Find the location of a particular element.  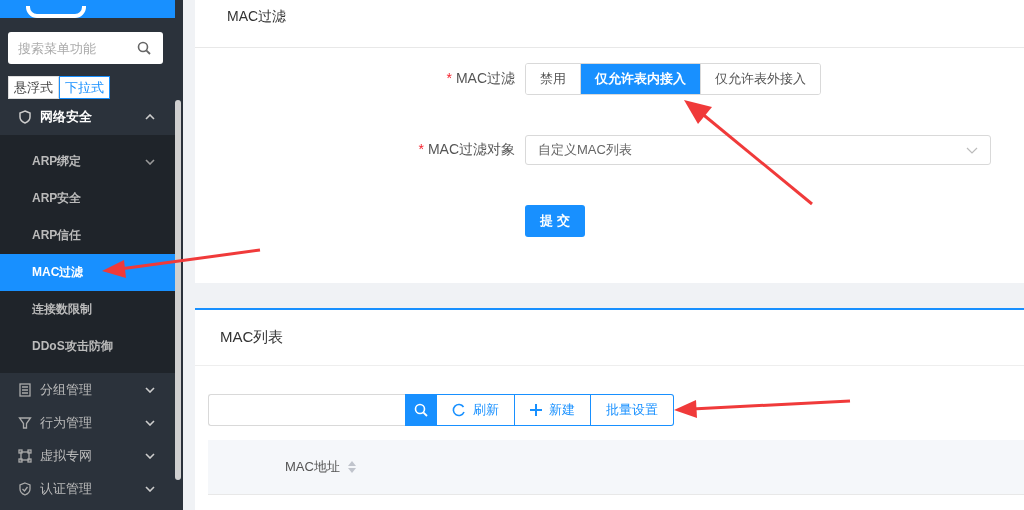

refresh-icon is located at coordinates (459, 410).